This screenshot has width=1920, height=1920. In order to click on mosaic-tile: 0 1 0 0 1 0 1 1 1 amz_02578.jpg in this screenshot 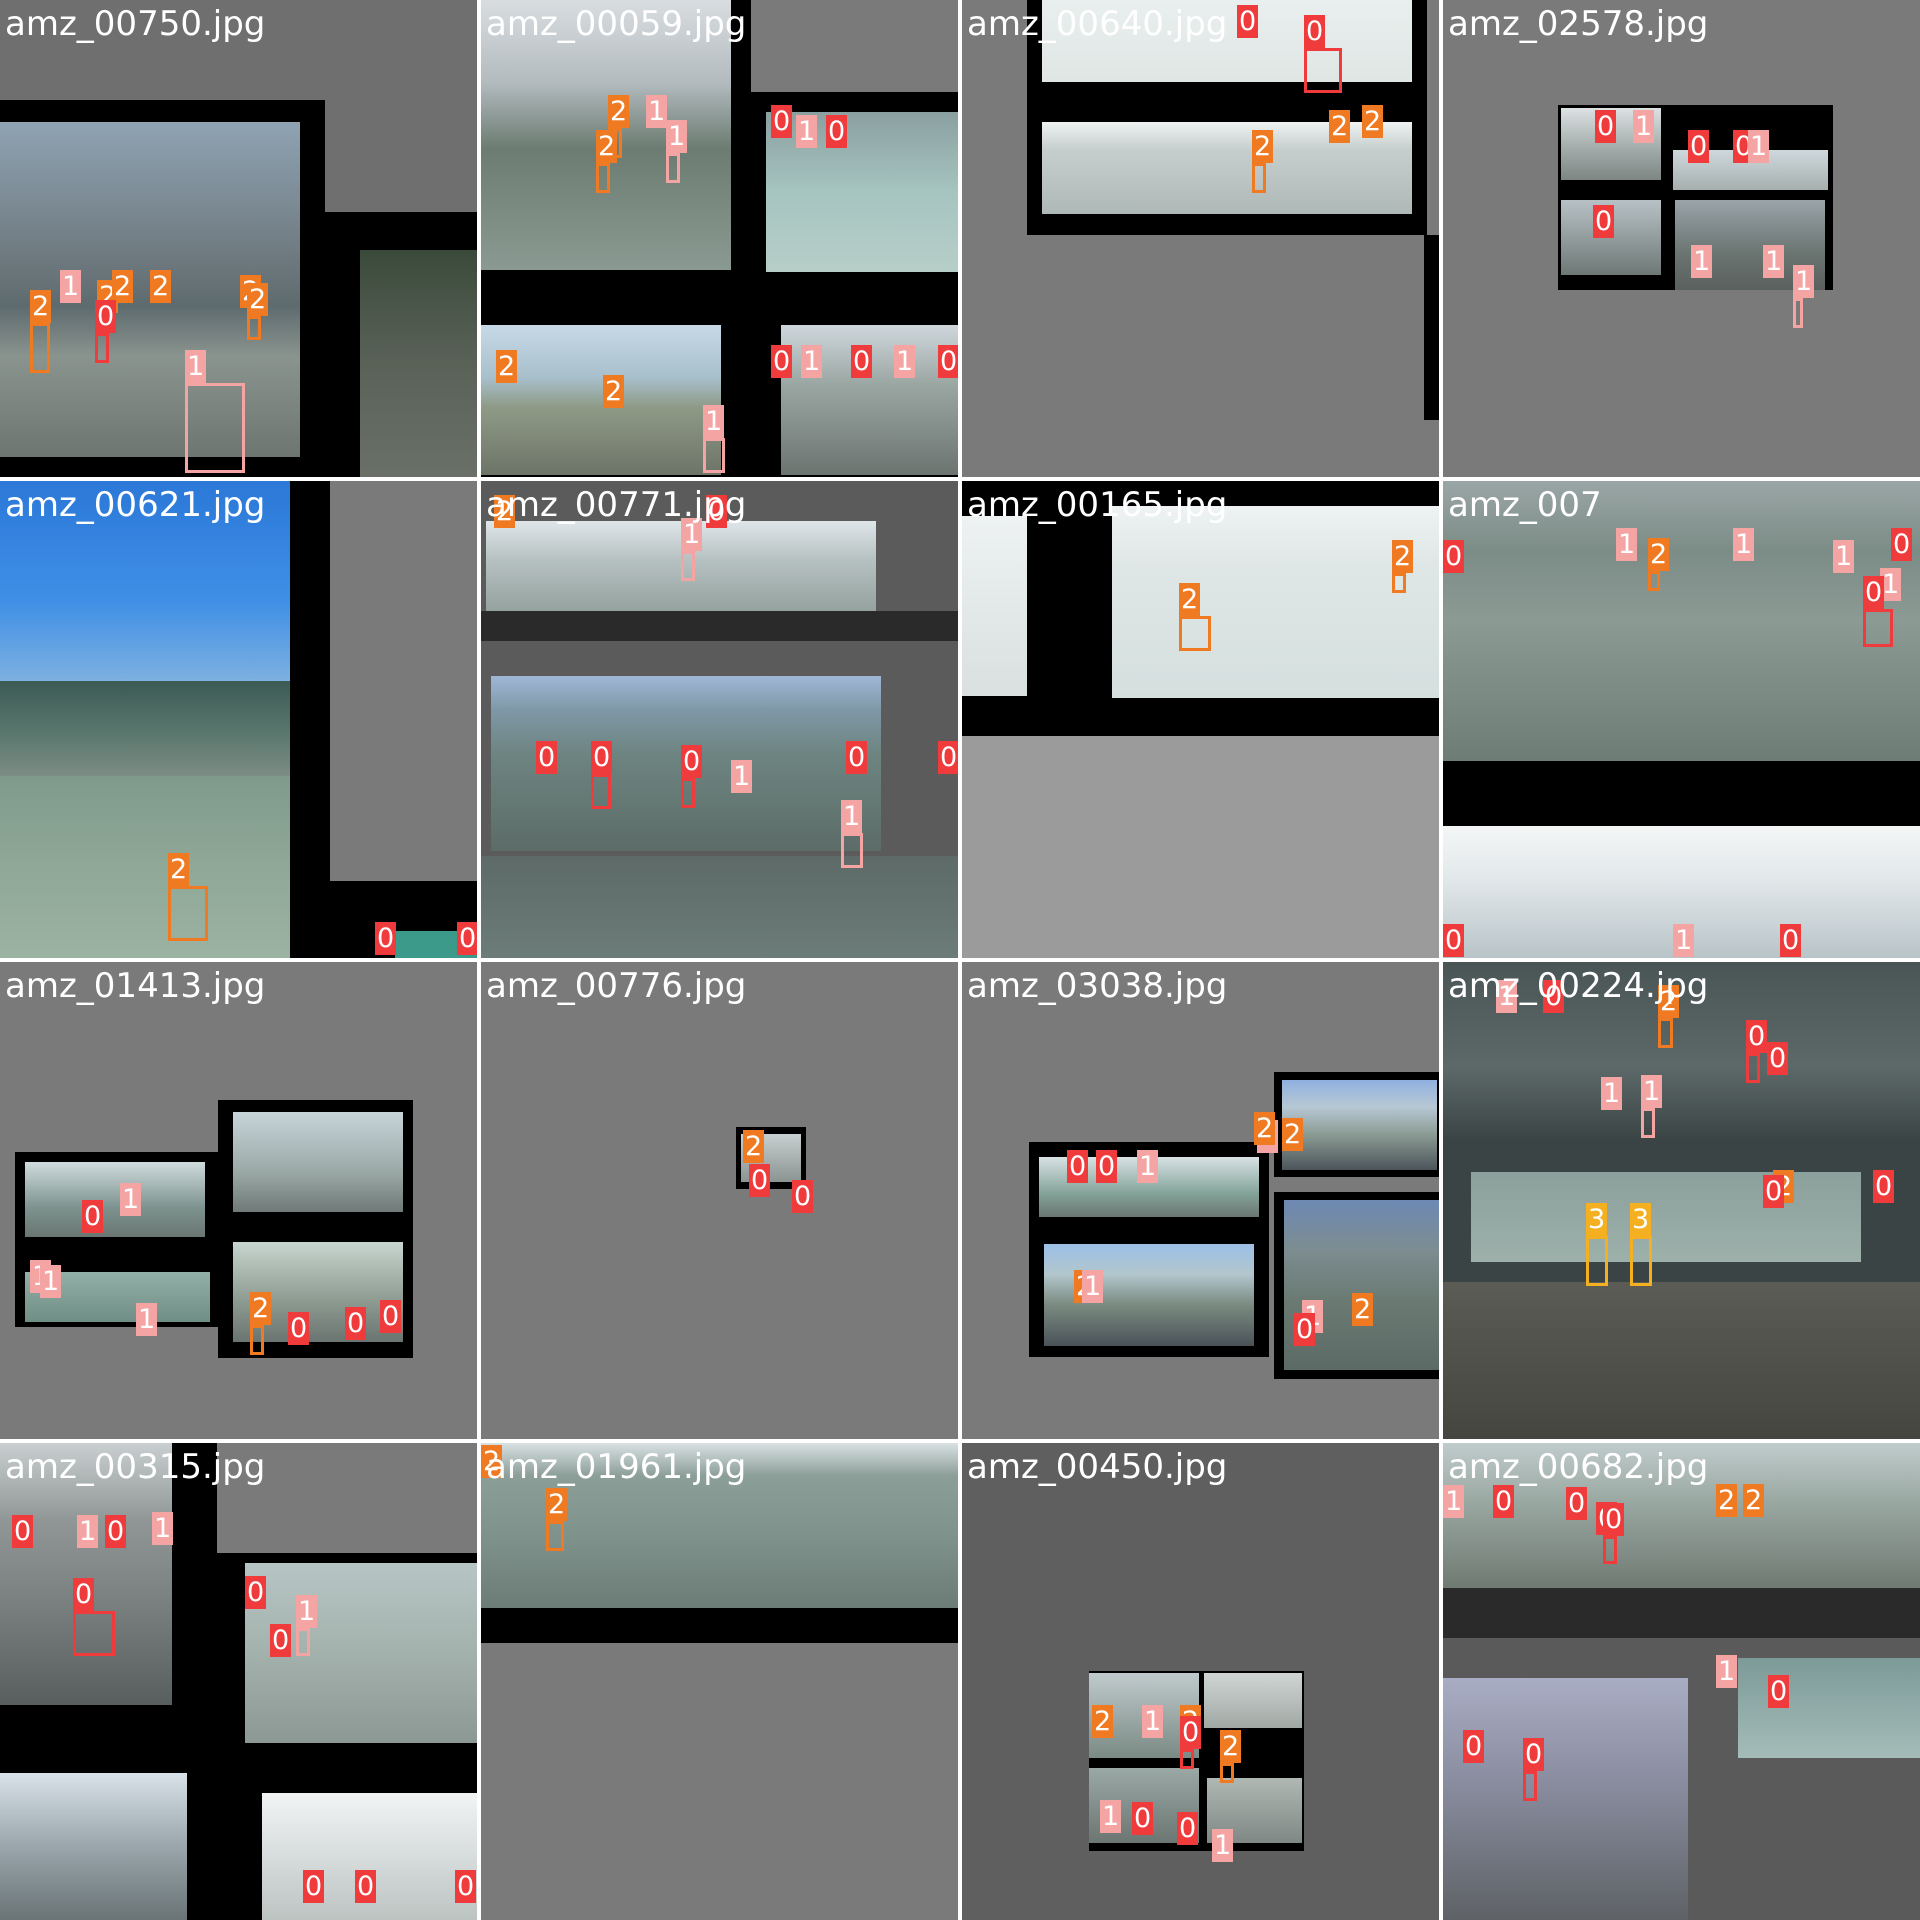, I will do `click(1681, 238)`.